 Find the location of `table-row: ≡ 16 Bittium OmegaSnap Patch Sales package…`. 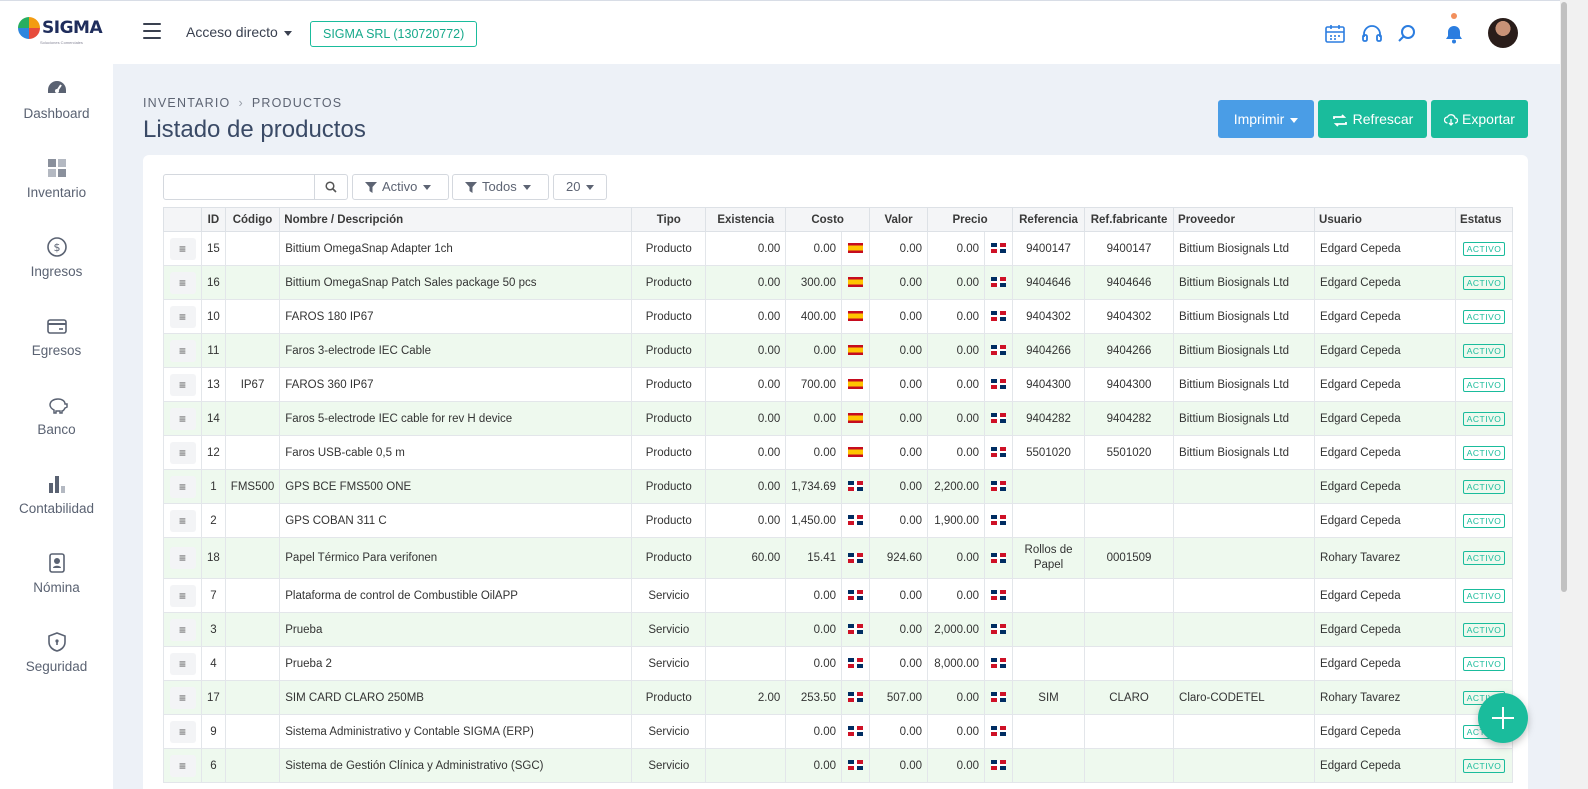

table-row: ≡ 16 Bittium OmegaSnap Patch Sales package… is located at coordinates (838, 282).